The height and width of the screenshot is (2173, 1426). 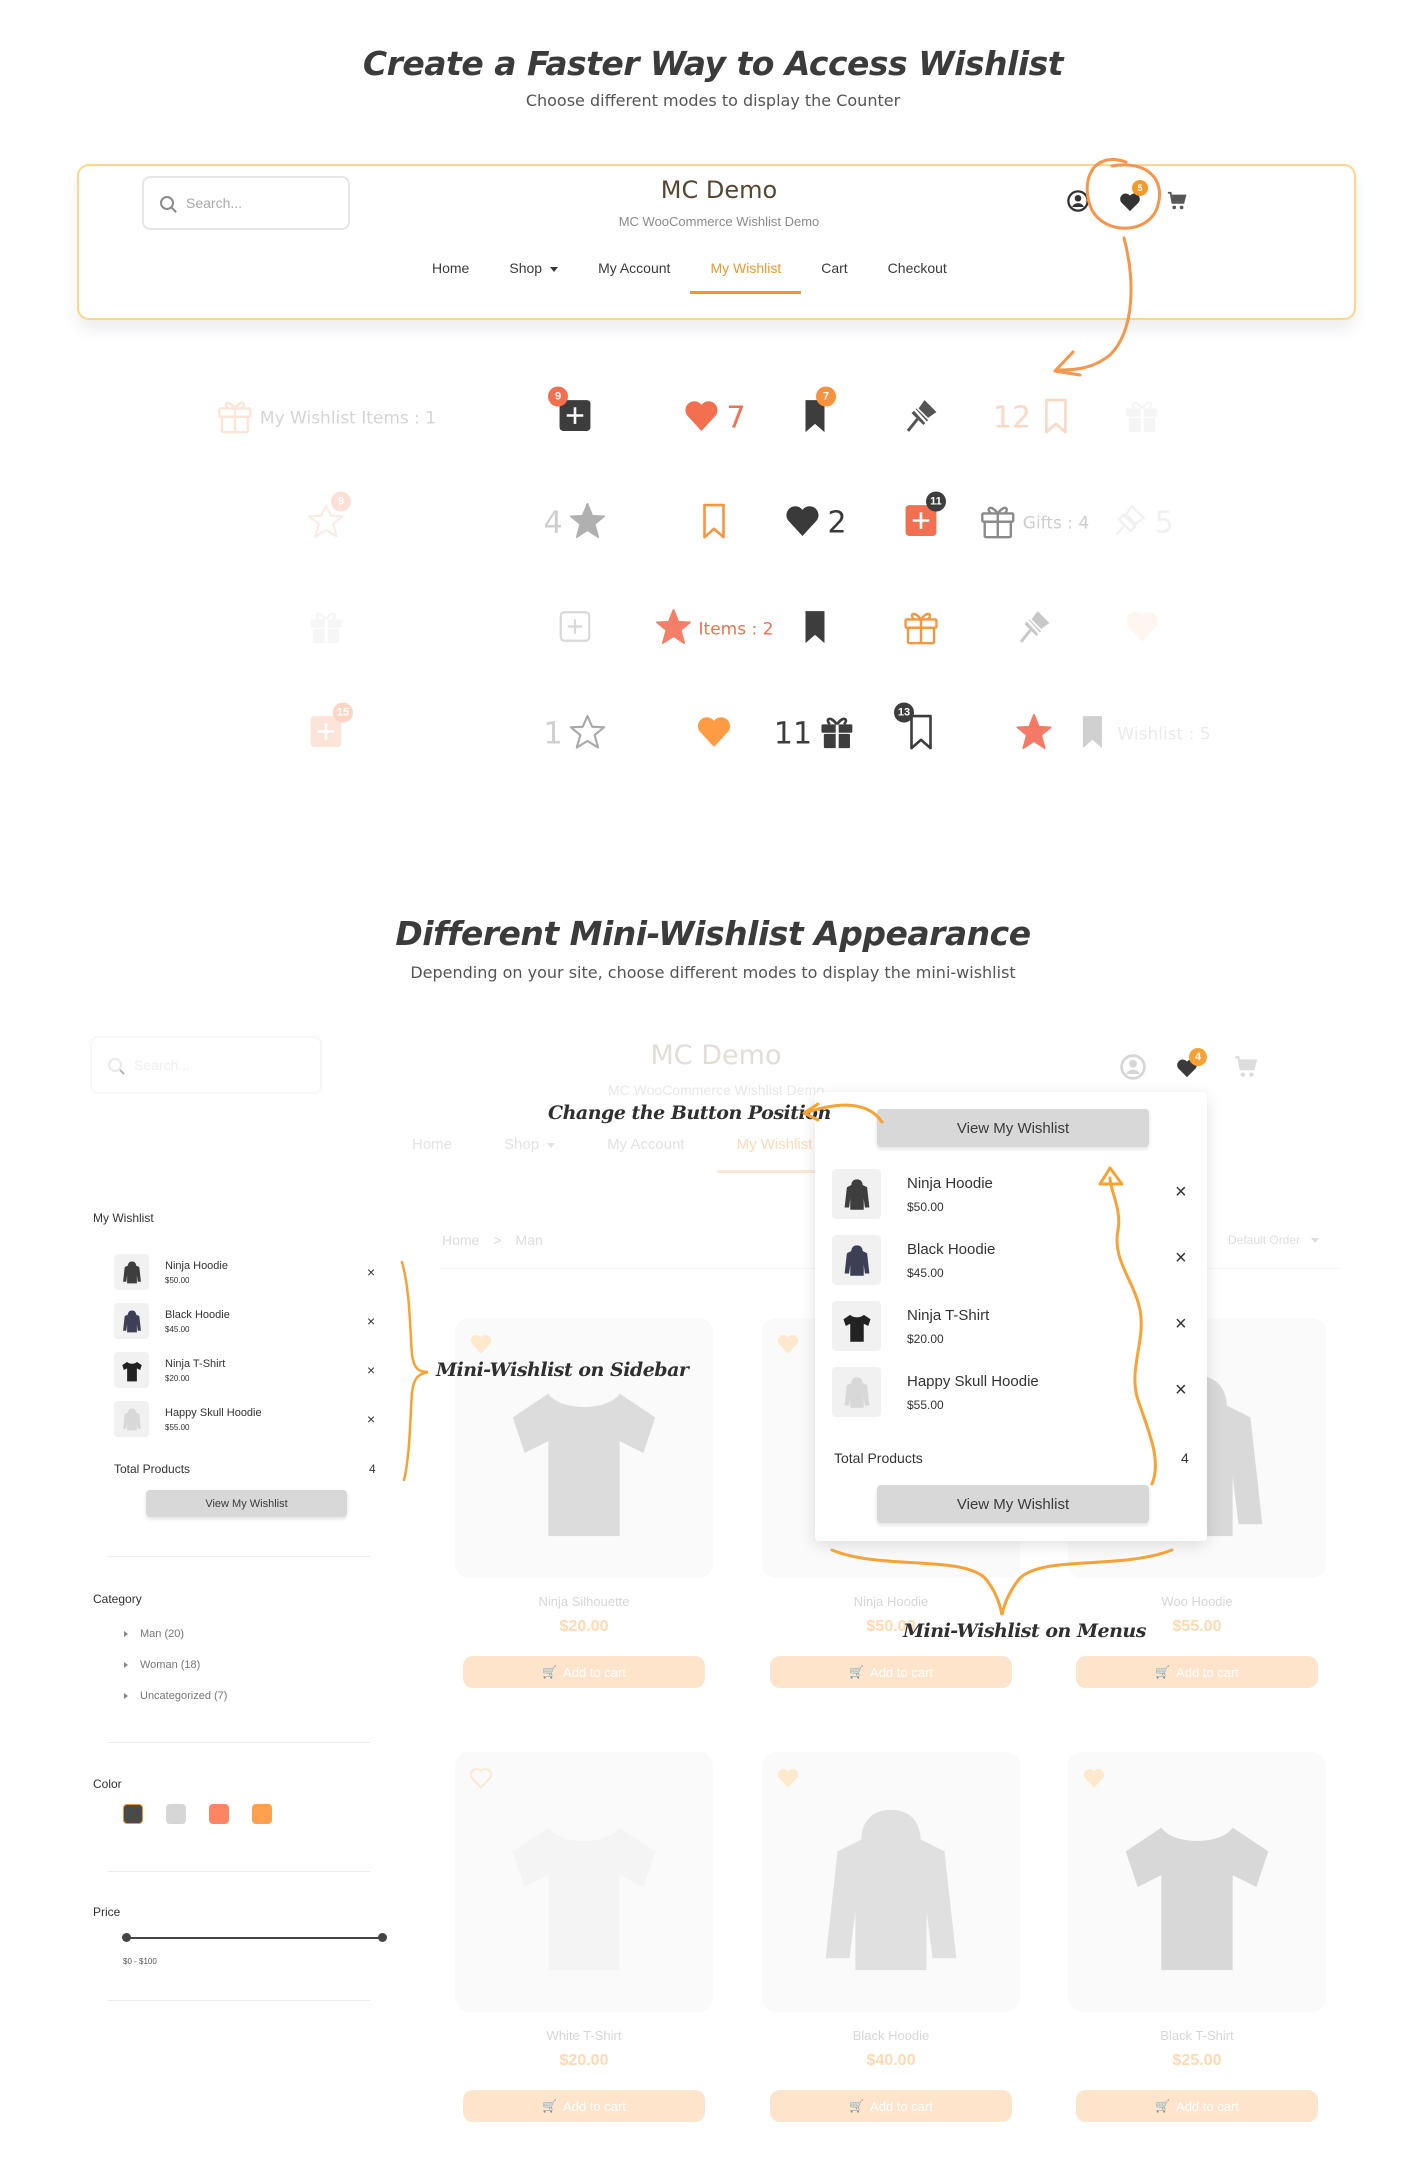 What do you see at coordinates (584, 2035) in the screenshot?
I see `product-name: White T-Shirt` at bounding box center [584, 2035].